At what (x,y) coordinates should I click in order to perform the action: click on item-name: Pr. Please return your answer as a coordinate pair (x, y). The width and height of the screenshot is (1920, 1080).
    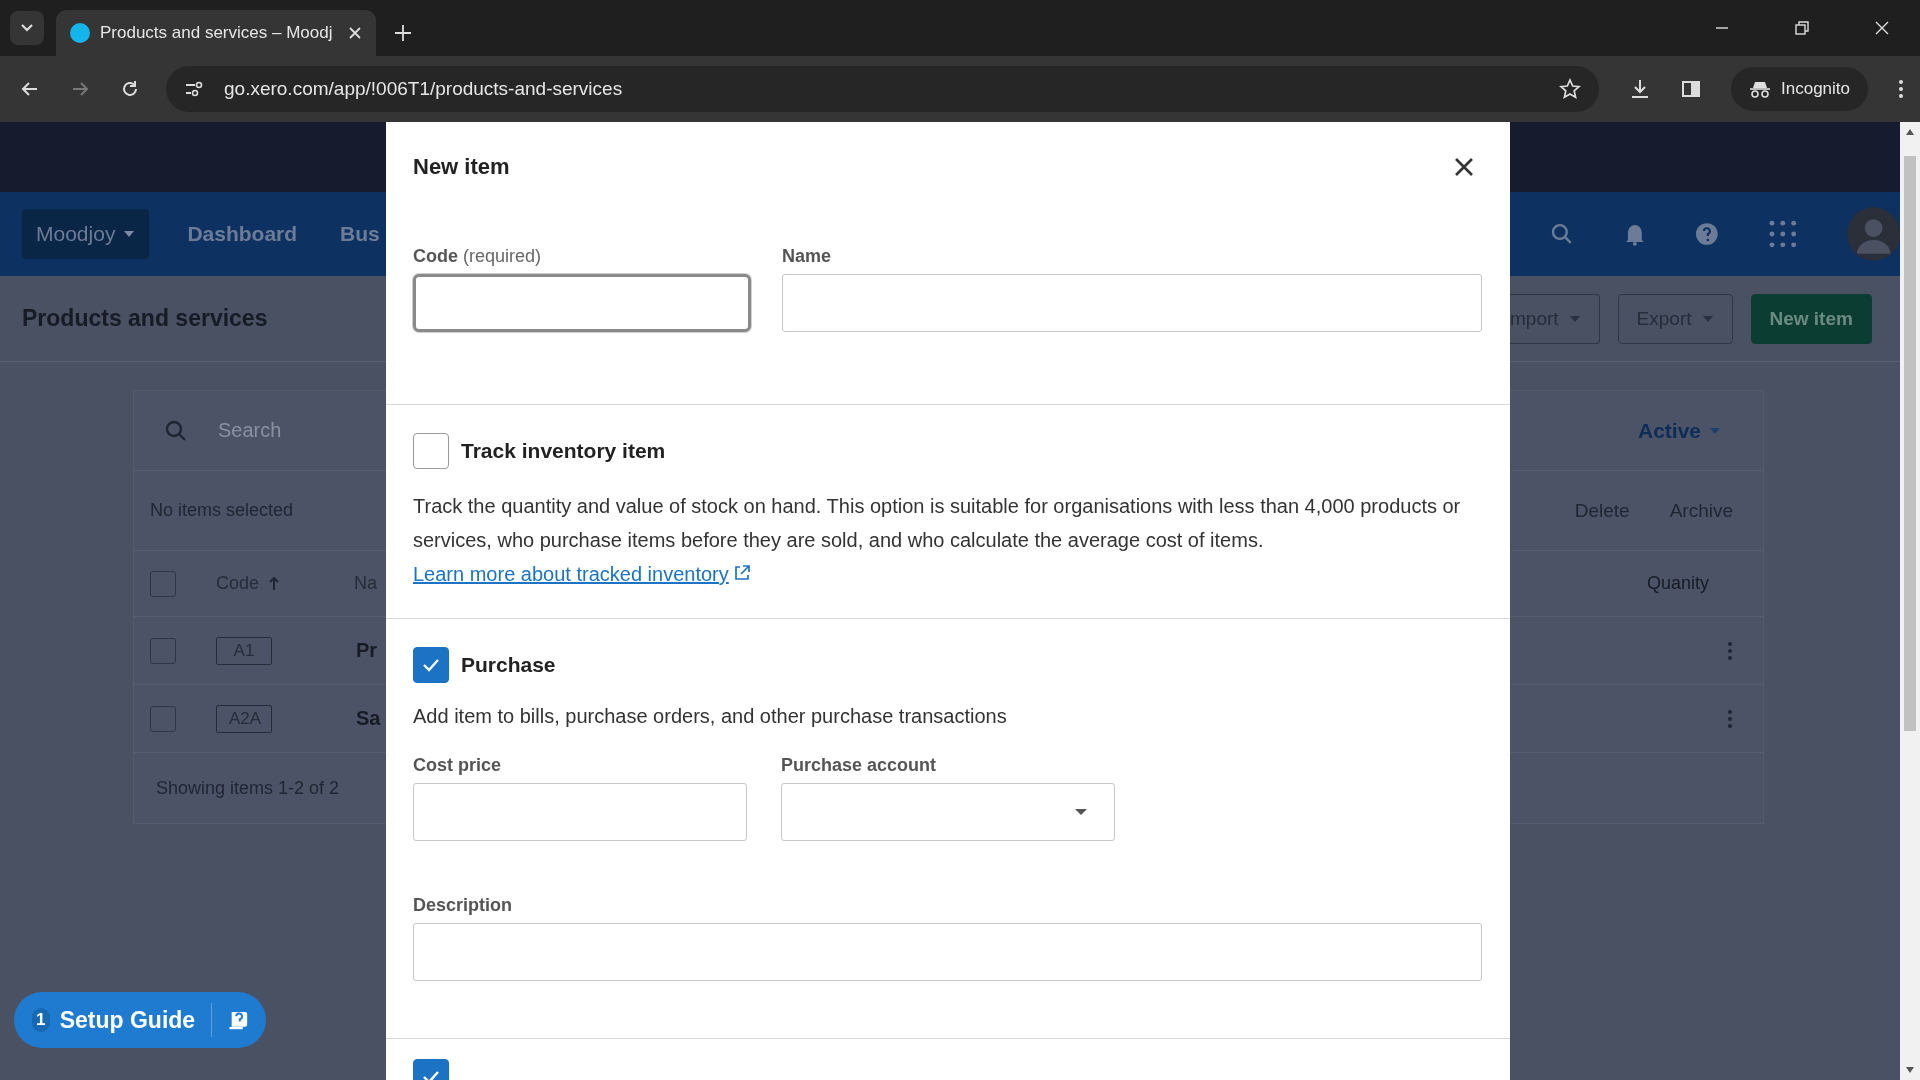
    Looking at the image, I should click on (367, 650).